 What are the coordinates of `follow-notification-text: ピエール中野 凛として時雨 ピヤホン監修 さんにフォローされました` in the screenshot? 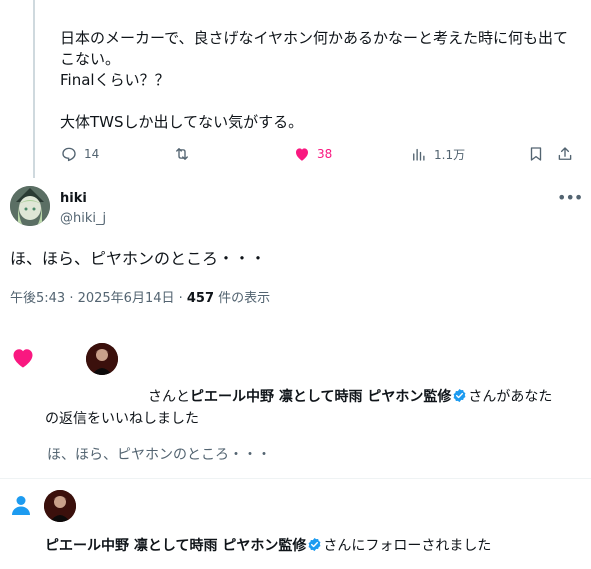 It's located at (268, 545).